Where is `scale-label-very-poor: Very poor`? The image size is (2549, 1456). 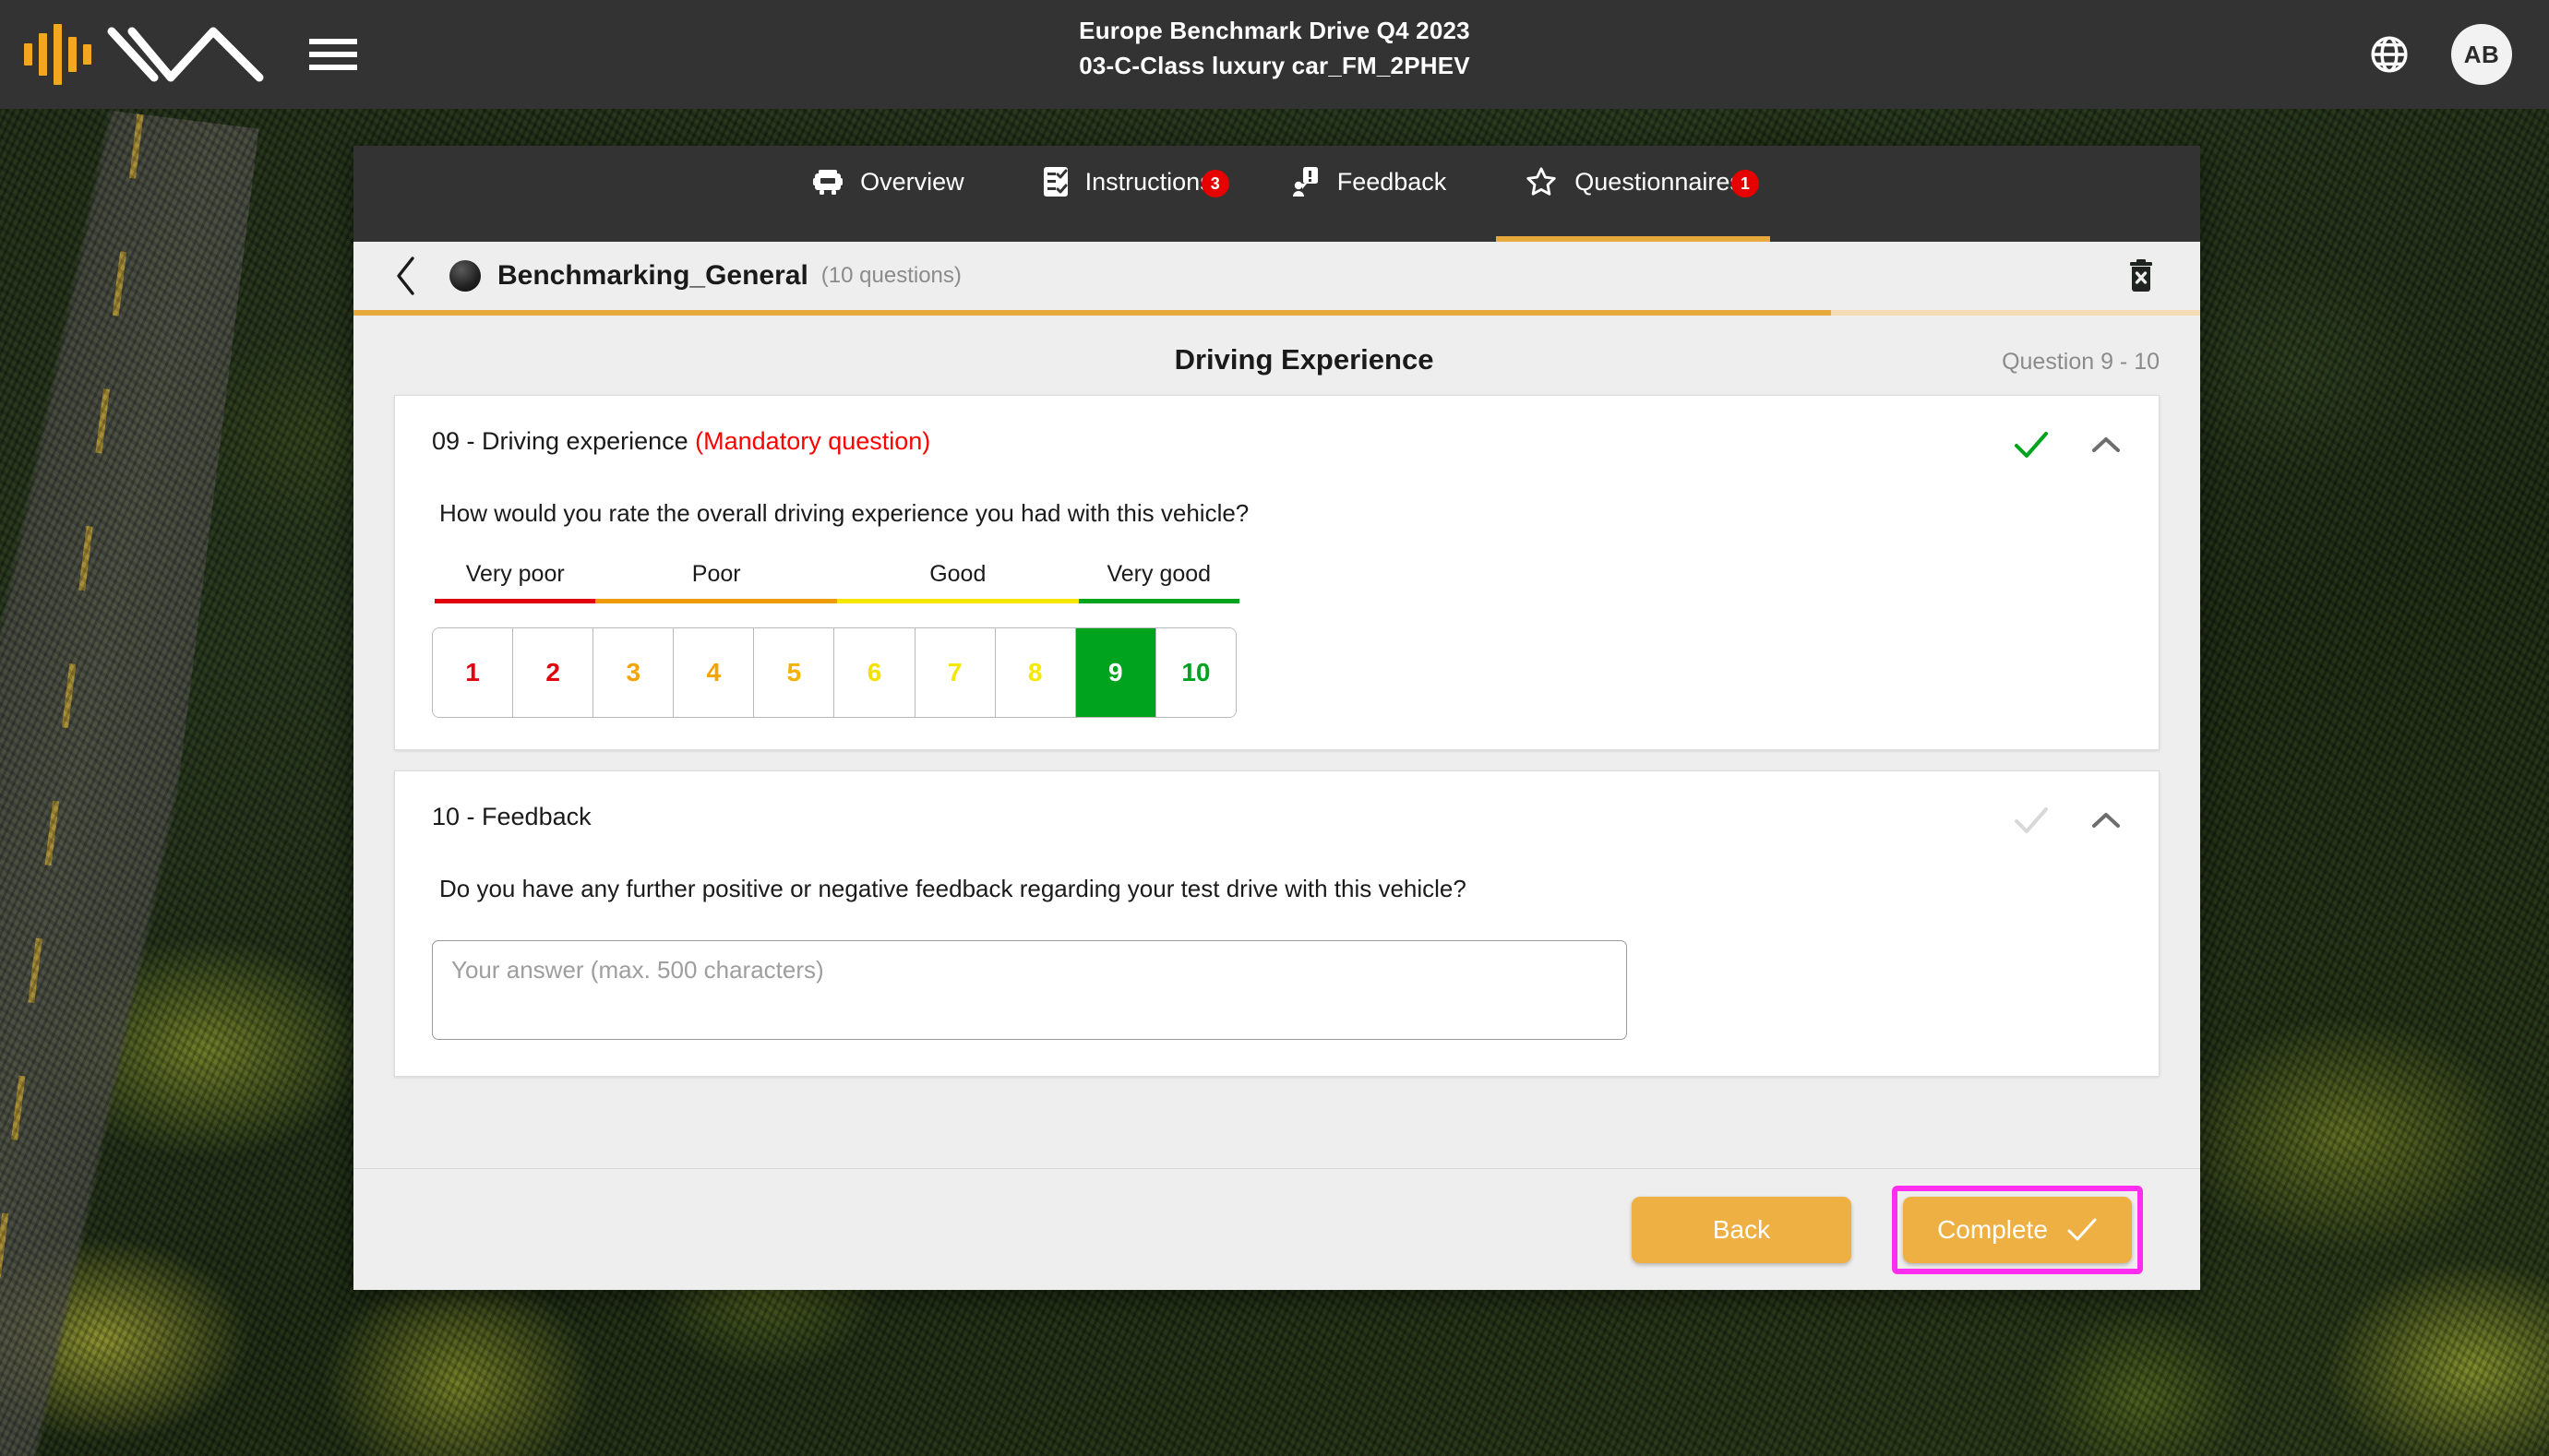 scale-label-very-poor: Very poor is located at coordinates (515, 588).